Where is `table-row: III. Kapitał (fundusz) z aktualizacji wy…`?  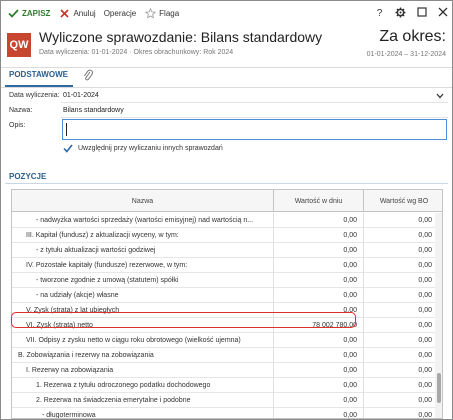
table-row: III. Kapitał (fundusz) z aktualizacji wy… is located at coordinates (227, 235).